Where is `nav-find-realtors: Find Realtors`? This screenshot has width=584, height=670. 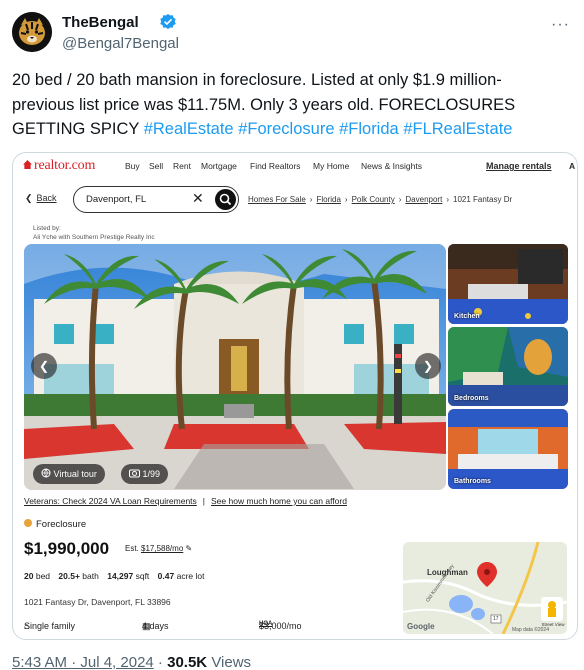 nav-find-realtors: Find Realtors is located at coordinates (275, 166).